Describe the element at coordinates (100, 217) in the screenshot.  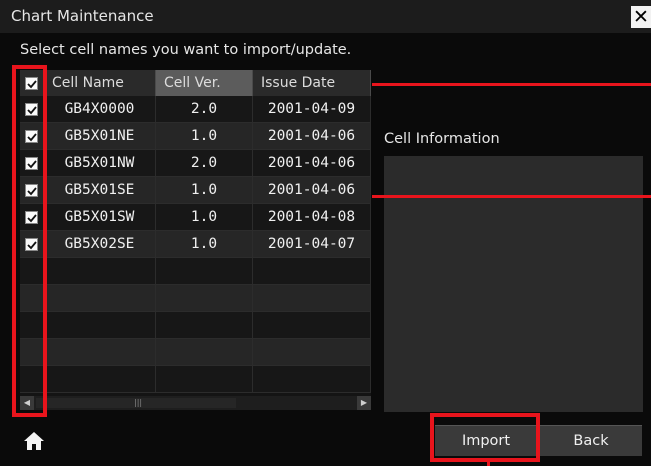
I see `cell-name: GB5X01SW` at that location.